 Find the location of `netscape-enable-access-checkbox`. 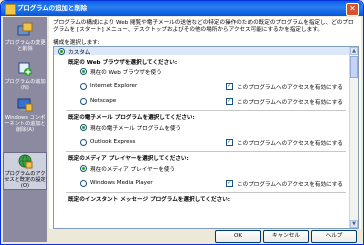

netscape-enable-access-checkbox is located at coordinates (229, 101).